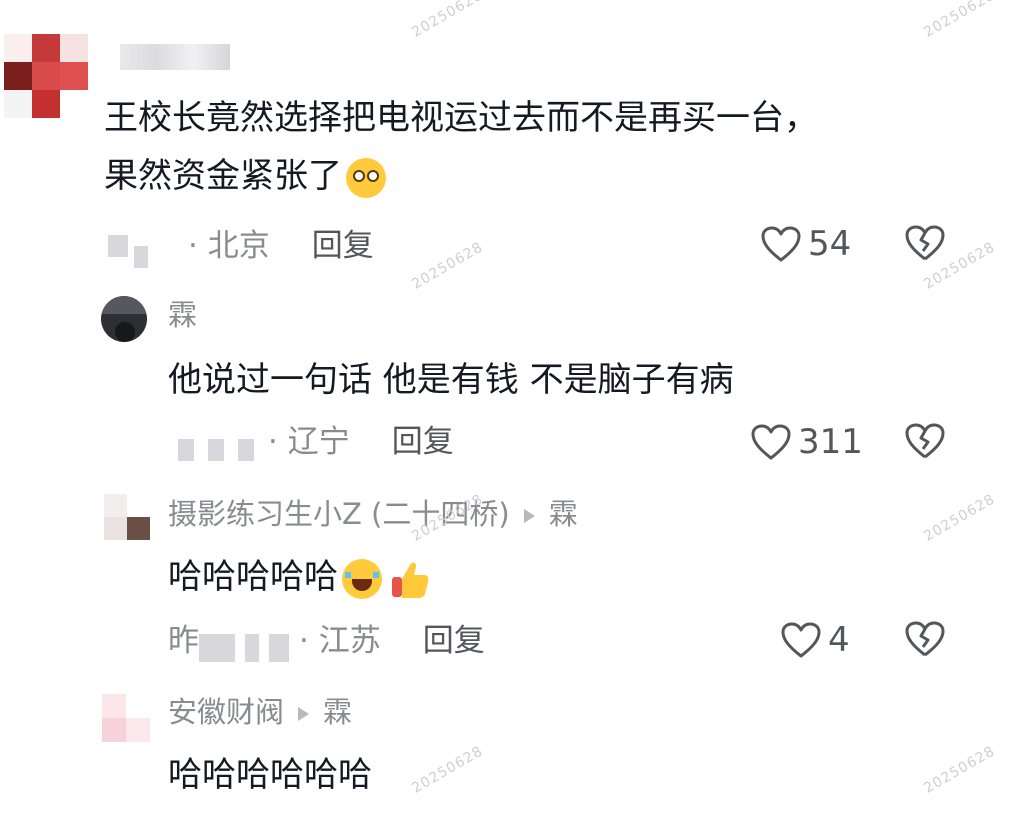 The width and height of the screenshot is (1024, 814). Describe the element at coordinates (226, 712) in the screenshot. I see `username: 安徽财阀` at that location.